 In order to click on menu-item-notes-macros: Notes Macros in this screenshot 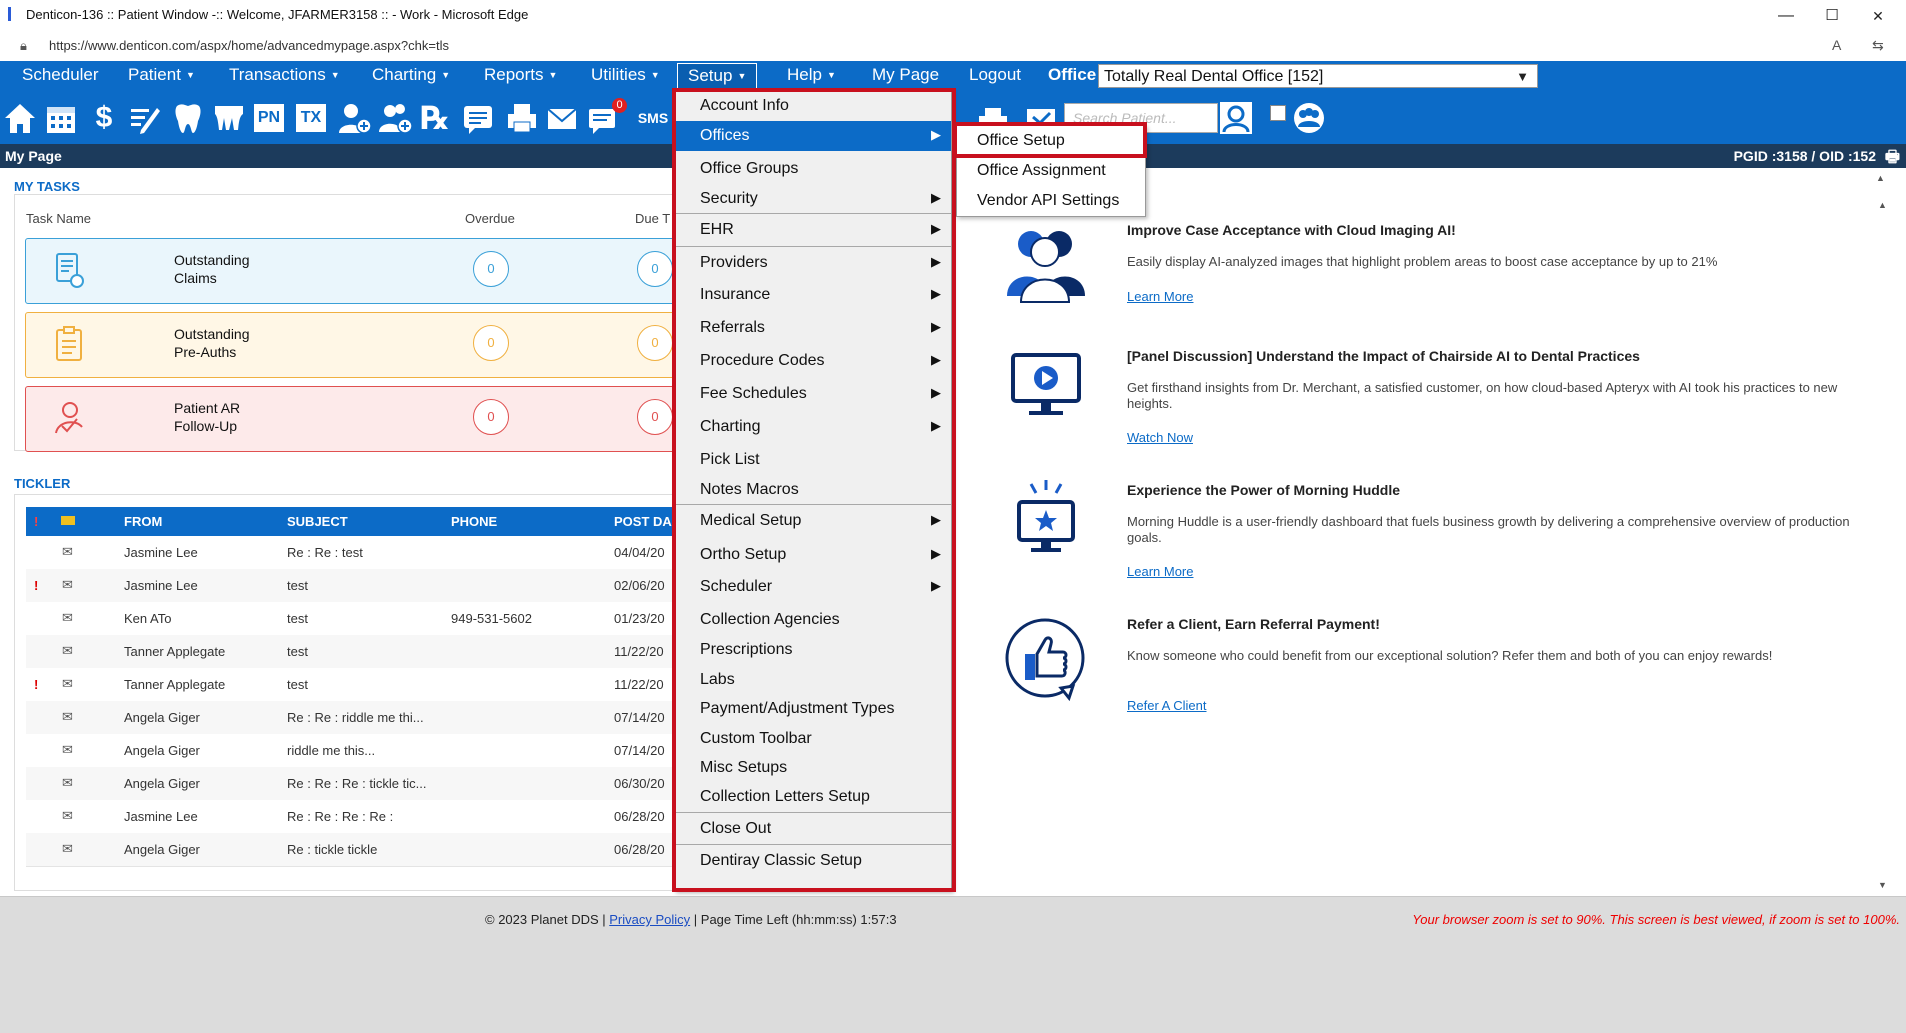, I will do `click(813, 490)`.